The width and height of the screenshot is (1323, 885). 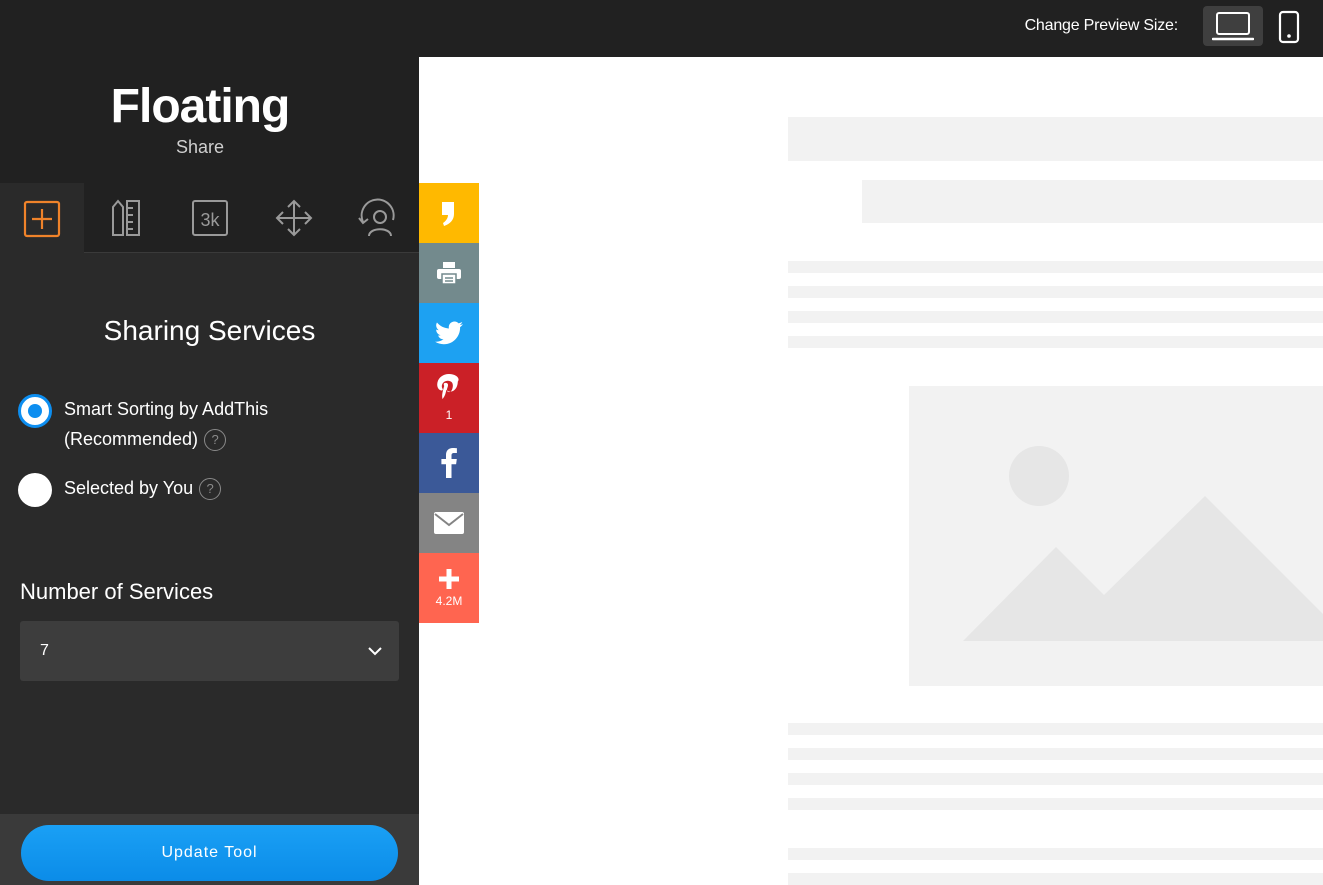 I want to click on share-facebook-button, so click(x=449, y=463).